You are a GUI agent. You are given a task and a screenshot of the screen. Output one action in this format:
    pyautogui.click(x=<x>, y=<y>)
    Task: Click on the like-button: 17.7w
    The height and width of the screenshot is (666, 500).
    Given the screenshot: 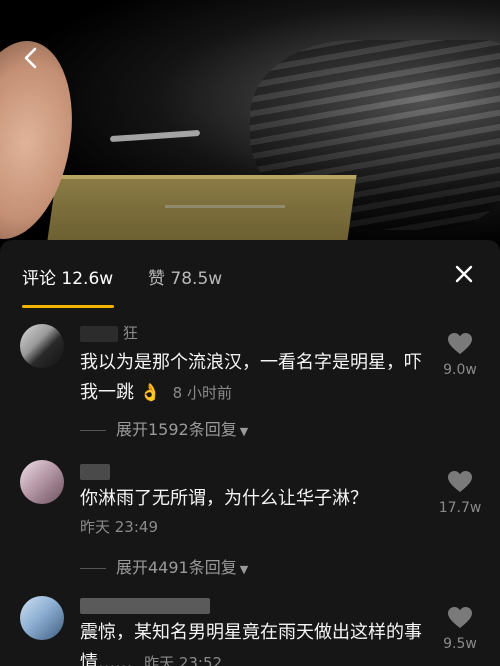 What is the action you would take?
    pyautogui.click(x=460, y=493)
    